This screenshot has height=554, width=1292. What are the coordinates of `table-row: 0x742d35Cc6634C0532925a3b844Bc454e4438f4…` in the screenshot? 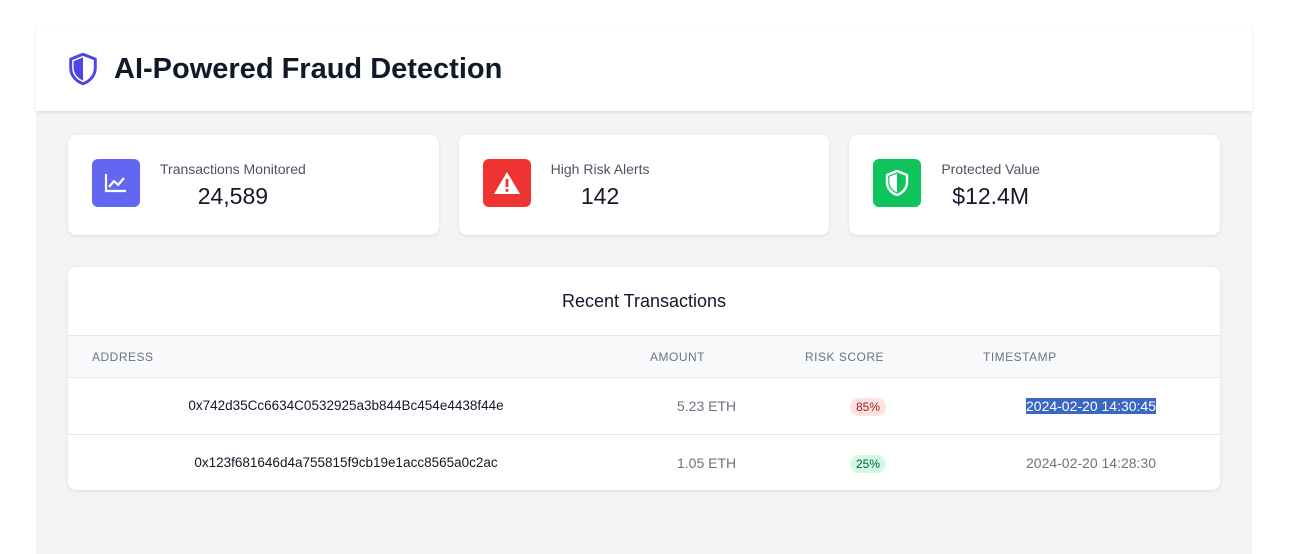 It's located at (644, 406).